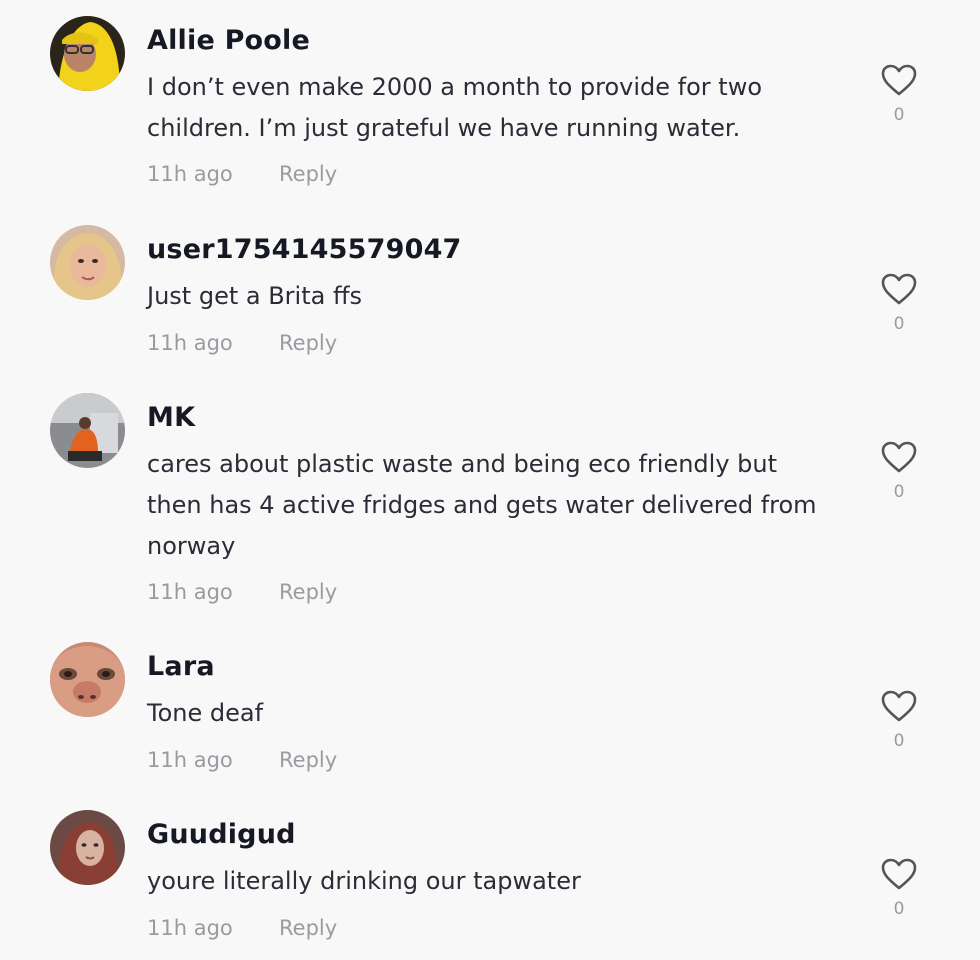 This screenshot has width=980, height=960. Describe the element at coordinates (304, 249) in the screenshot. I see `comment-username: user1754145579047` at that location.